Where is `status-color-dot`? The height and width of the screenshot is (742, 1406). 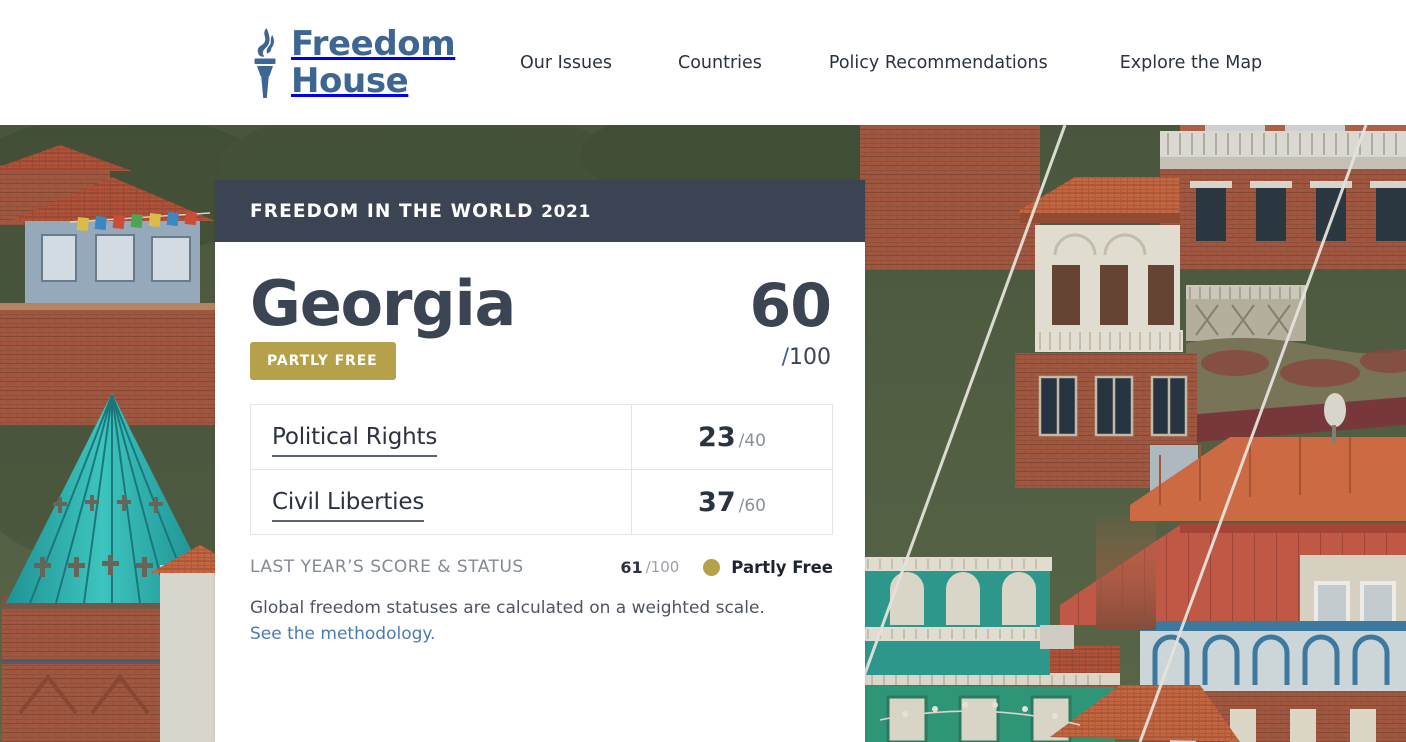 status-color-dot is located at coordinates (712, 567).